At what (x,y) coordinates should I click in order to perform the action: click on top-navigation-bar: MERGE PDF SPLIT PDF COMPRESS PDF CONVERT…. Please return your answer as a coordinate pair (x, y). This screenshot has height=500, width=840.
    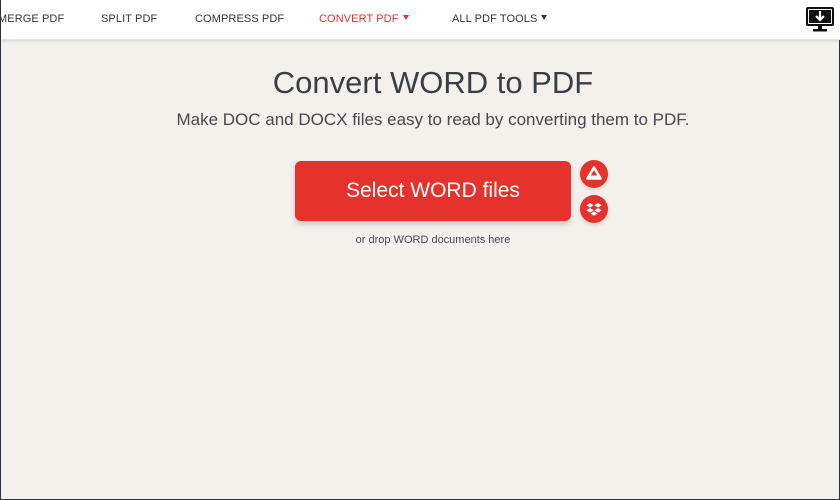
    Looking at the image, I should click on (420, 20).